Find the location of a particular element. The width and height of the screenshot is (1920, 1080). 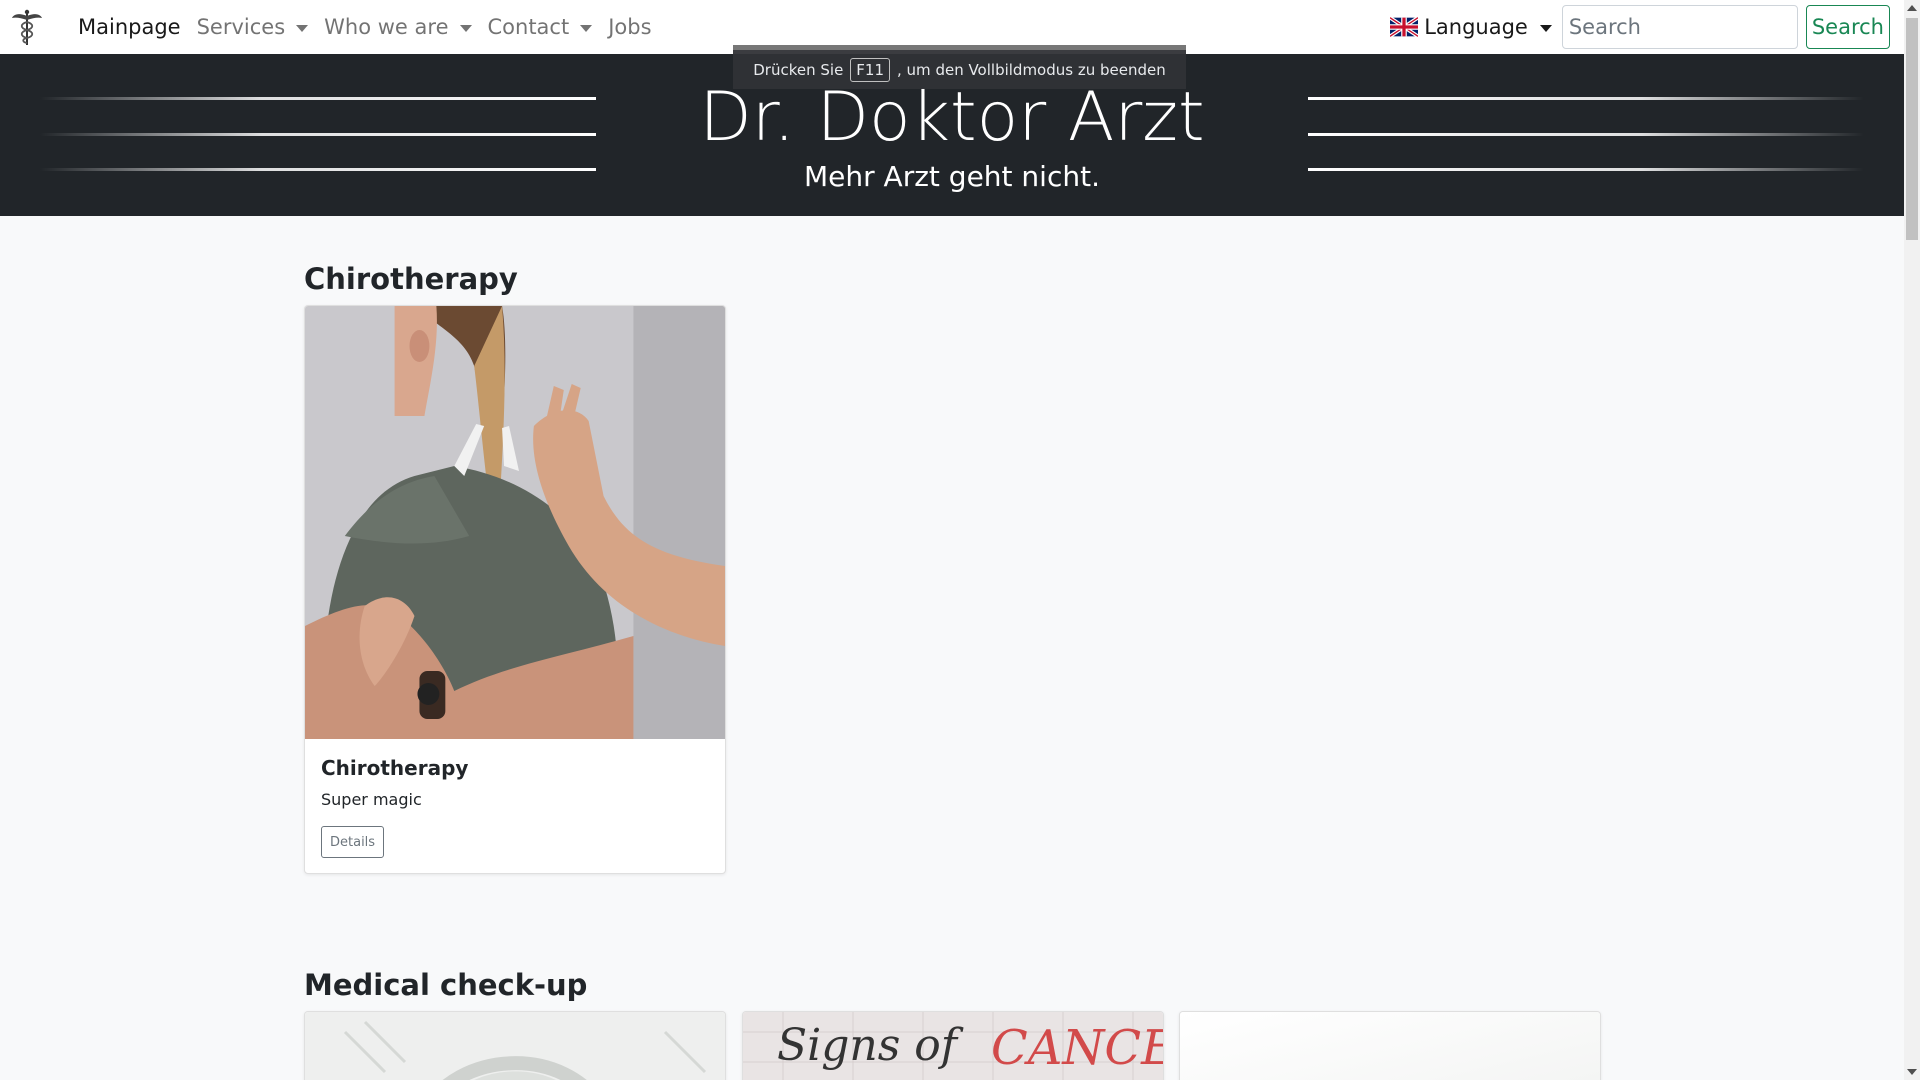

card-text: Super magic is located at coordinates (371, 799).